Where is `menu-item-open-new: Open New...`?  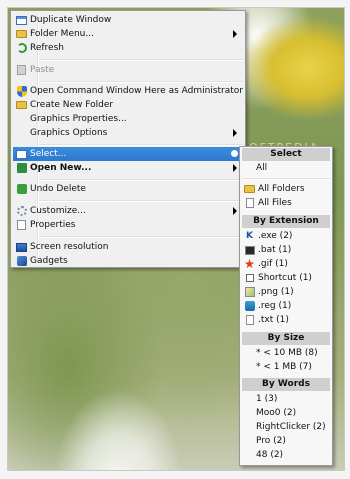
menu-item-open-new: Open New... is located at coordinates (128, 168).